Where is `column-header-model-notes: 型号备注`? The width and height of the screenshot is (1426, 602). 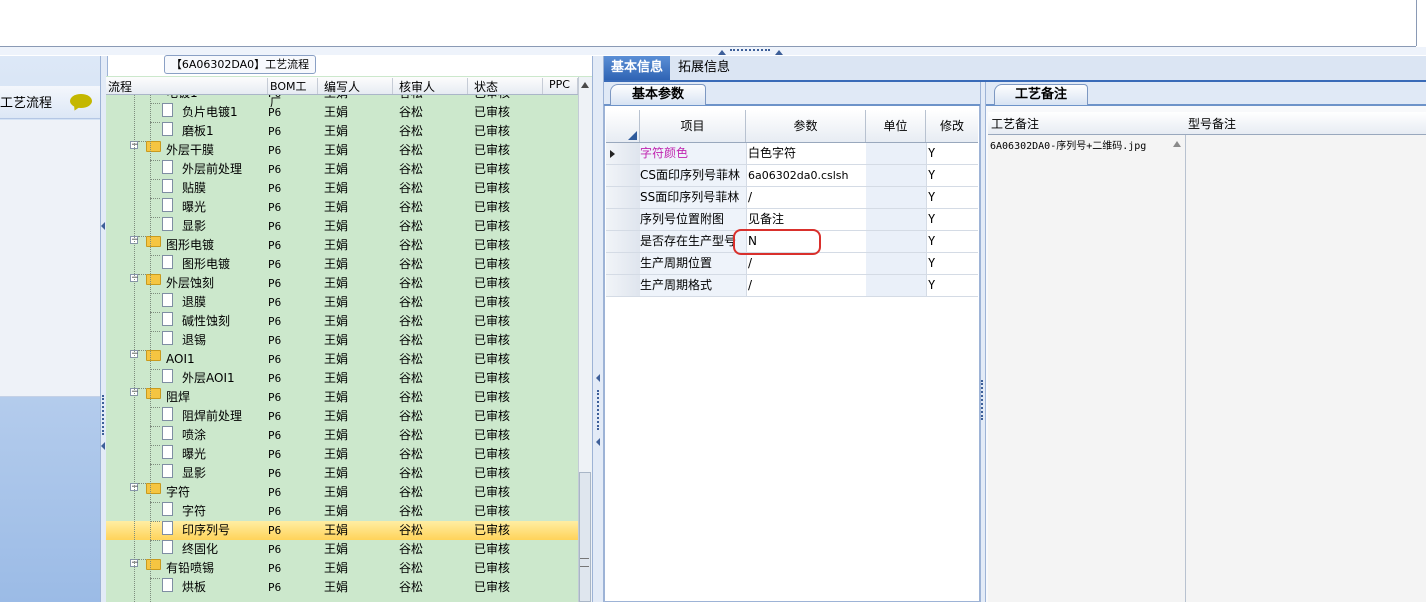
column-header-model-notes: 型号备注 is located at coordinates (1212, 123).